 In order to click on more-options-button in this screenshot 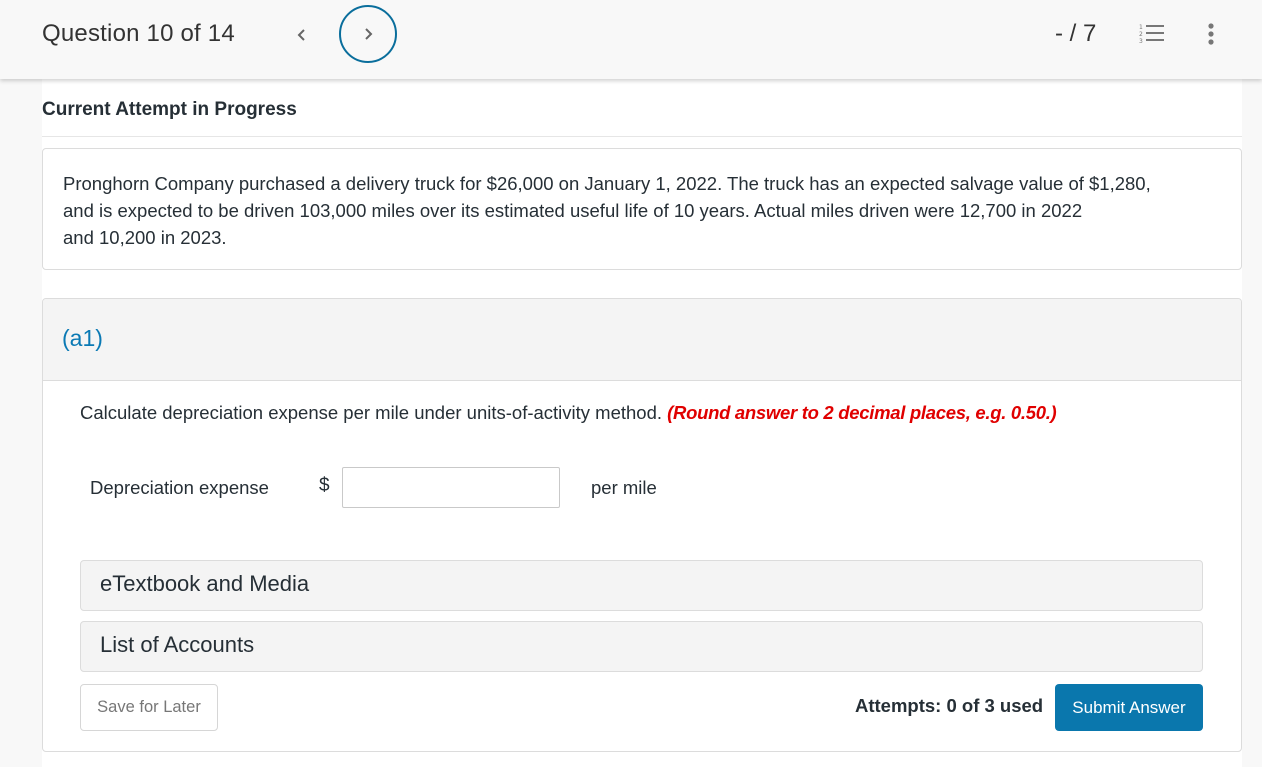, I will do `click(1211, 34)`.